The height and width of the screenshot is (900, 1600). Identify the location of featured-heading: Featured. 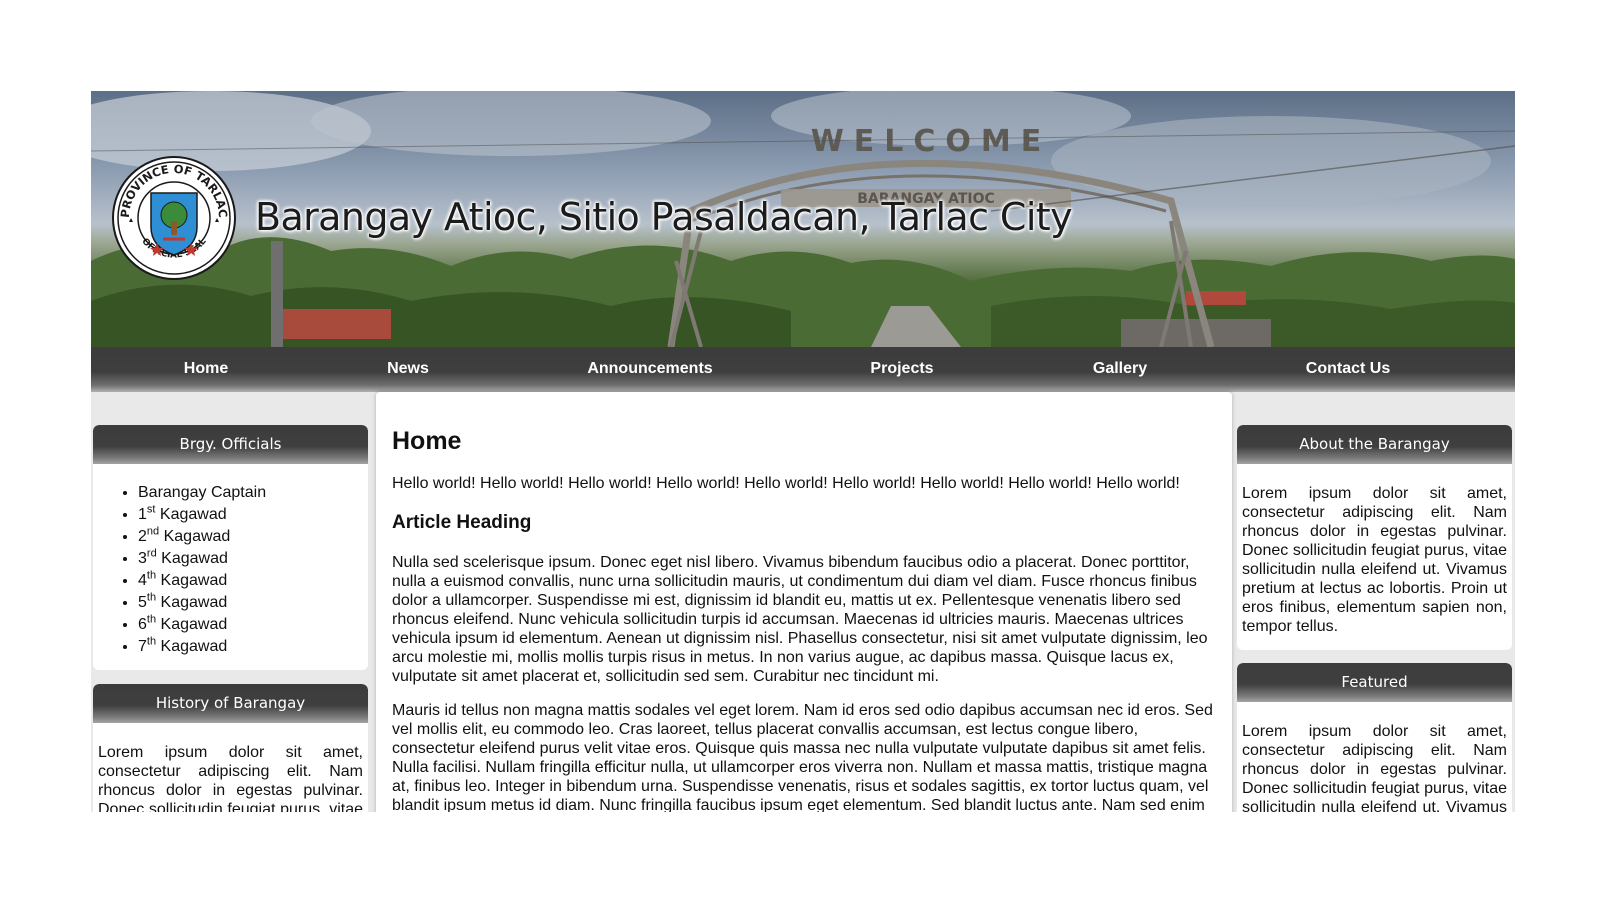
(1374, 682).